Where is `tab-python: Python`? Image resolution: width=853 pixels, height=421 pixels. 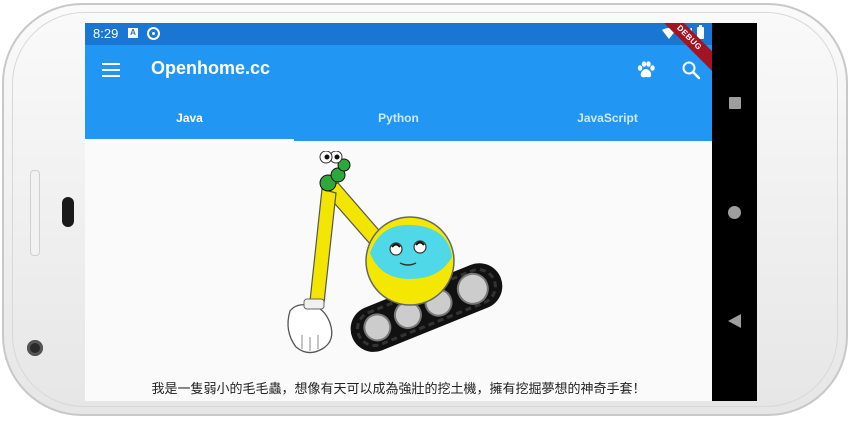
tab-python: Python is located at coordinates (398, 118).